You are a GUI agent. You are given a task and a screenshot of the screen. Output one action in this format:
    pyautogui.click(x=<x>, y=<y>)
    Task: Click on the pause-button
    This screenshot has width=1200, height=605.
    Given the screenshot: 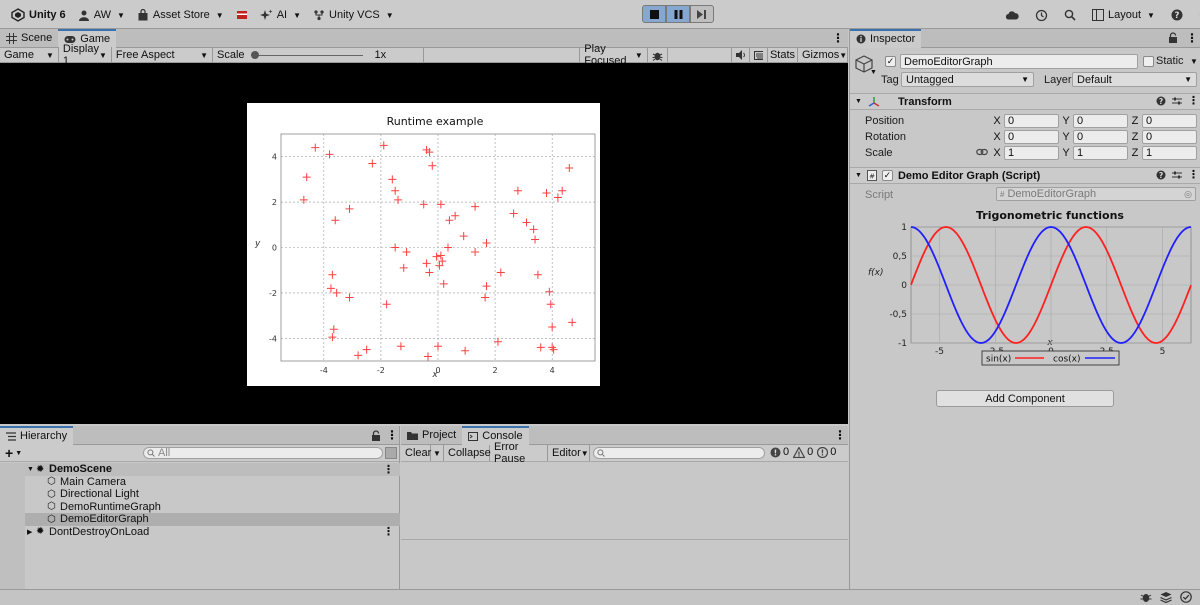 What is the action you would take?
    pyautogui.click(x=678, y=14)
    